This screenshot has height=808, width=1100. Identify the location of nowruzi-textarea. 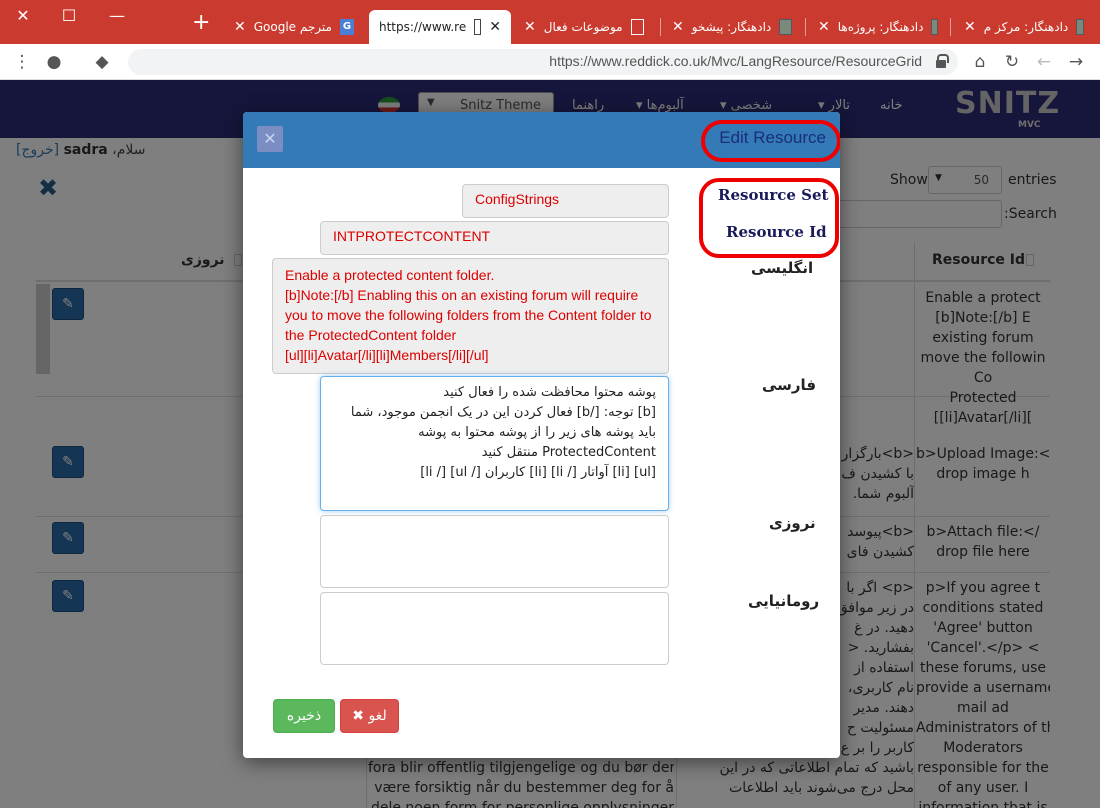
(494, 551).